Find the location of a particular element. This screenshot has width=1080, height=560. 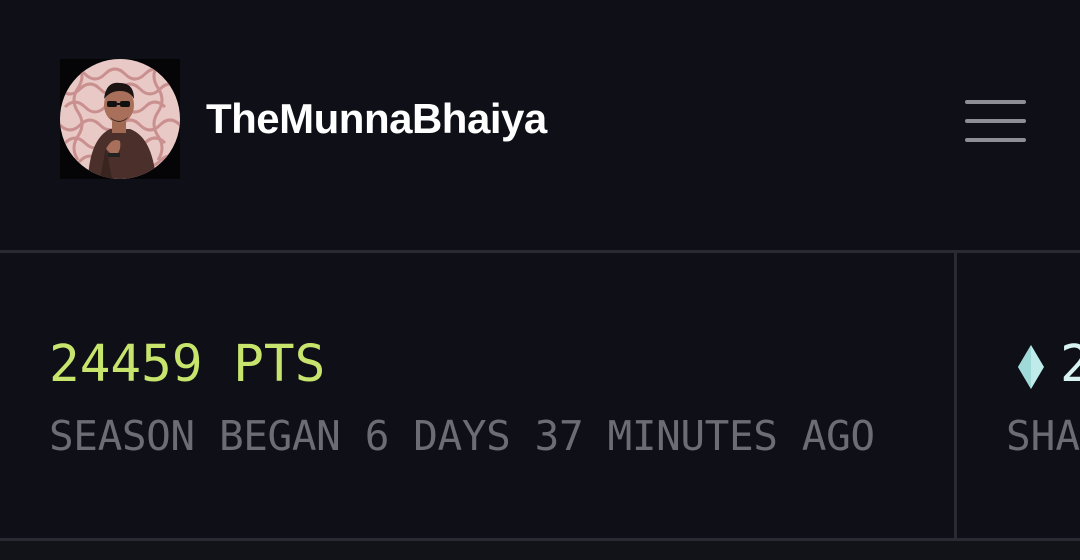

diamond-gem-icon is located at coordinates (1031, 367).